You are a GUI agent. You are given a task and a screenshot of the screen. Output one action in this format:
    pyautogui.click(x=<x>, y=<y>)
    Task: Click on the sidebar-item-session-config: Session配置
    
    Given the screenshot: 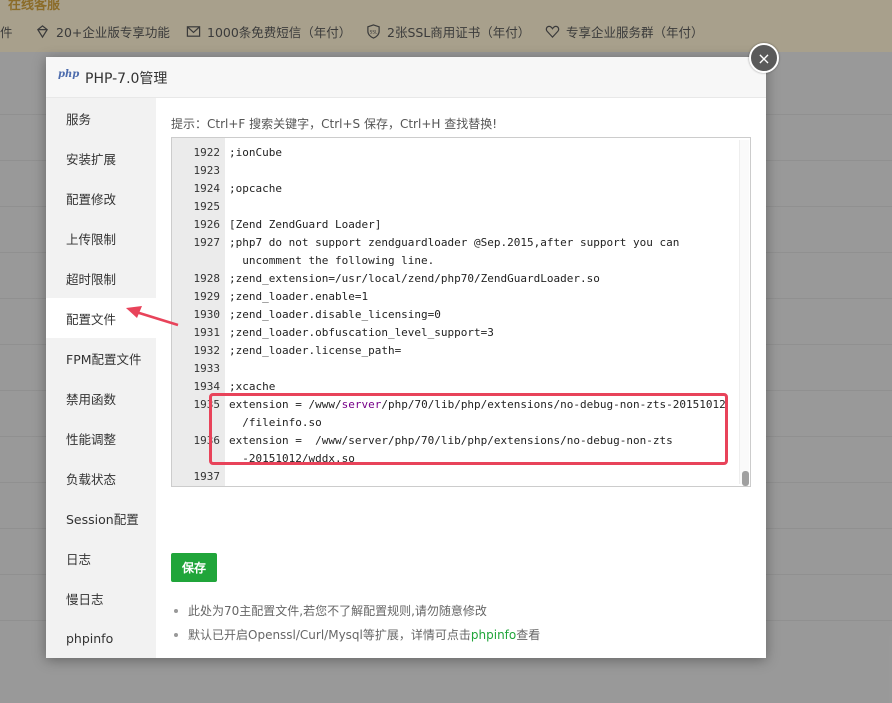 What is the action you would take?
    pyautogui.click(x=101, y=518)
    